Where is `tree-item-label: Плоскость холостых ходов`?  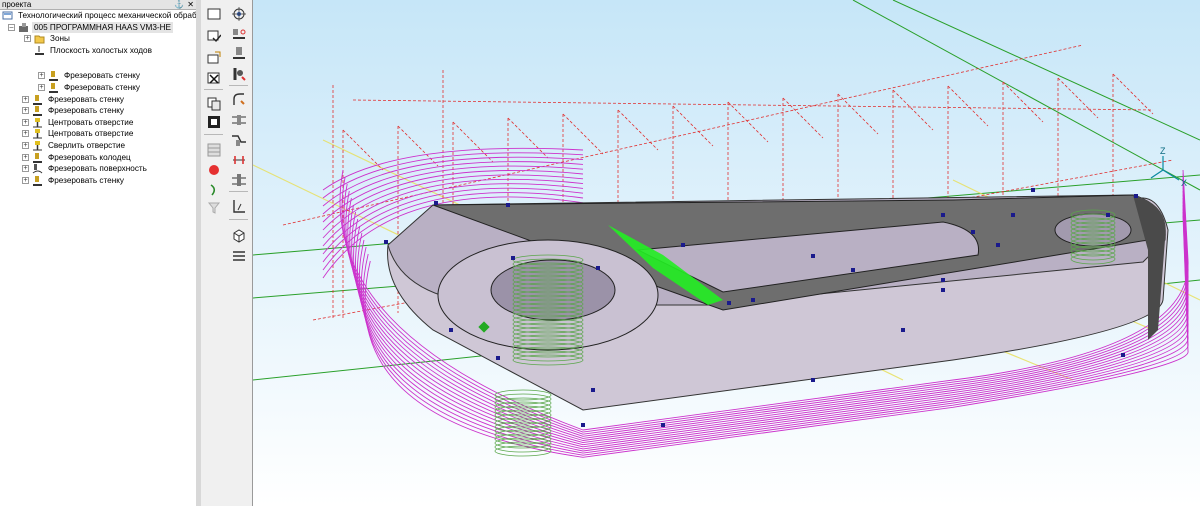
tree-item-label: Плоскость холостых ходов is located at coordinates (101, 50).